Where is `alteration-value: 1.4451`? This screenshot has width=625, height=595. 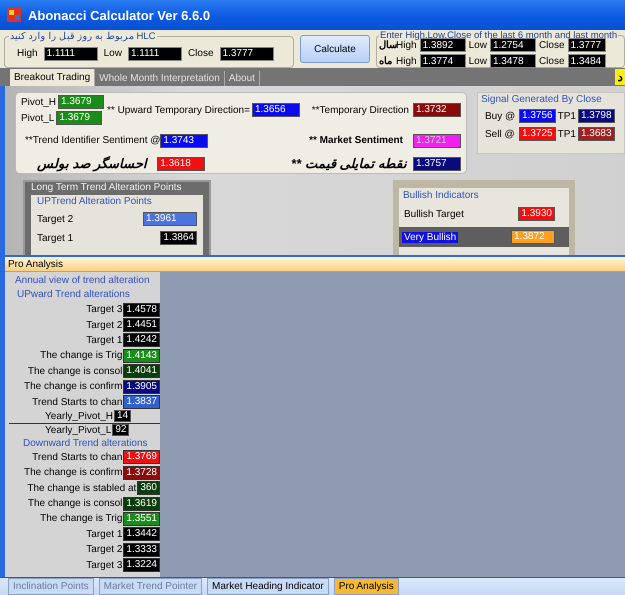
alteration-value: 1.4451 is located at coordinates (141, 325).